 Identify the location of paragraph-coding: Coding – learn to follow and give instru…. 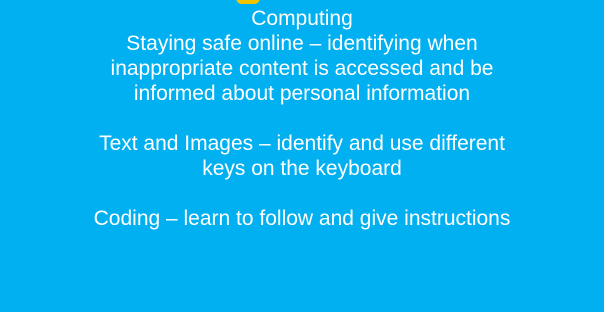
(302, 218).